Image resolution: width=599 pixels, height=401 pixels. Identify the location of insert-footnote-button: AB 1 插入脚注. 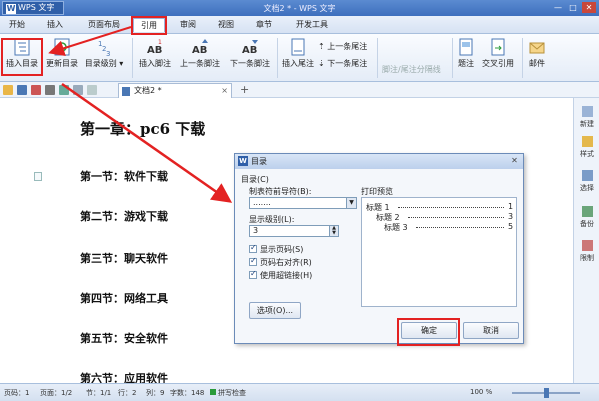
(155, 53).